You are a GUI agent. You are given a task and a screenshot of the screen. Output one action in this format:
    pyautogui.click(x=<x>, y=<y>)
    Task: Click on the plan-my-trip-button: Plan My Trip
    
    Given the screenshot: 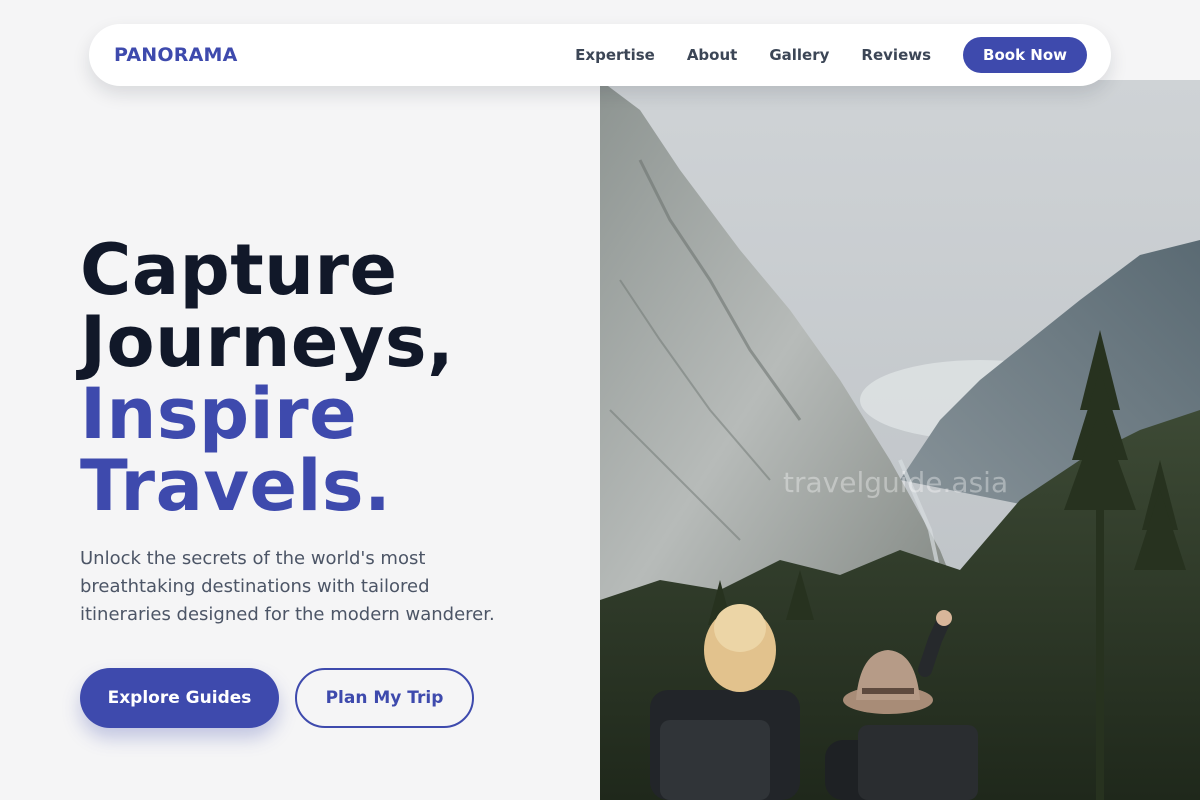 What is the action you would take?
    pyautogui.click(x=384, y=698)
    